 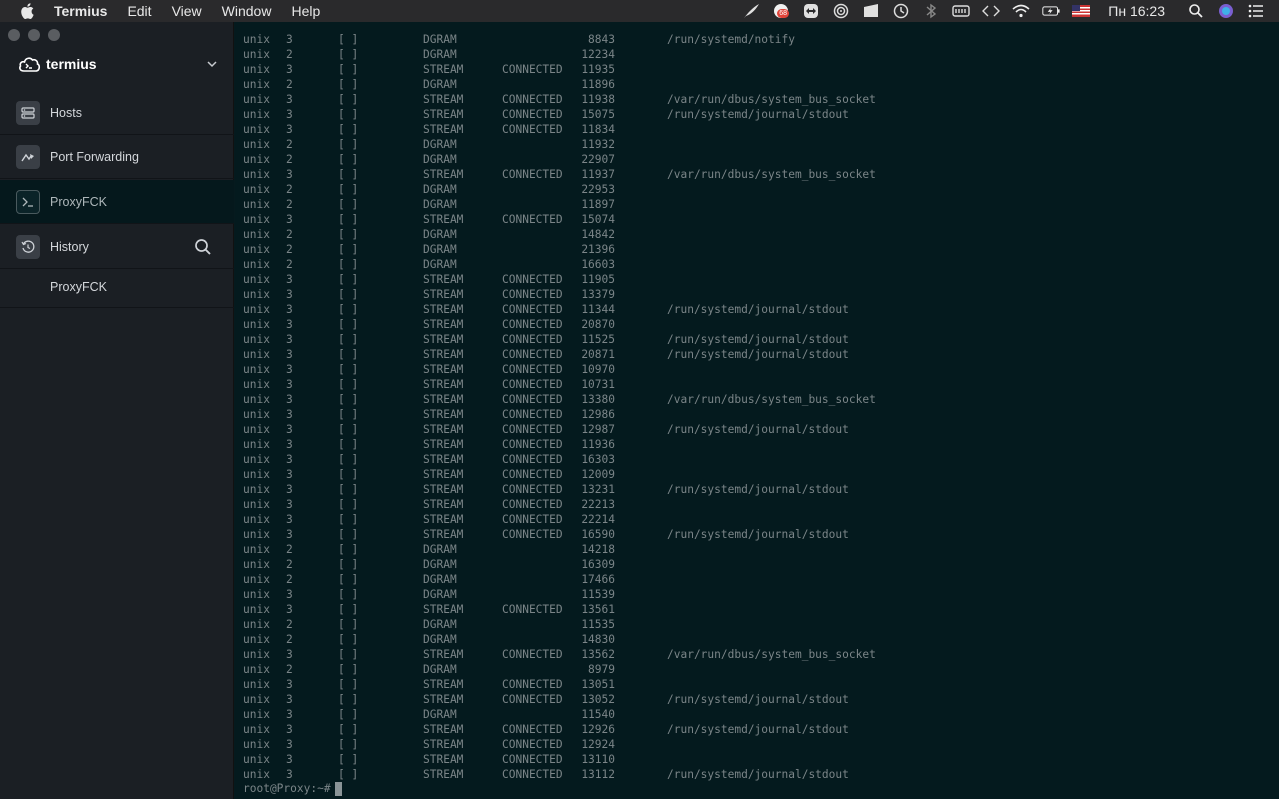 I want to click on siri-icon, so click(x=1226, y=11).